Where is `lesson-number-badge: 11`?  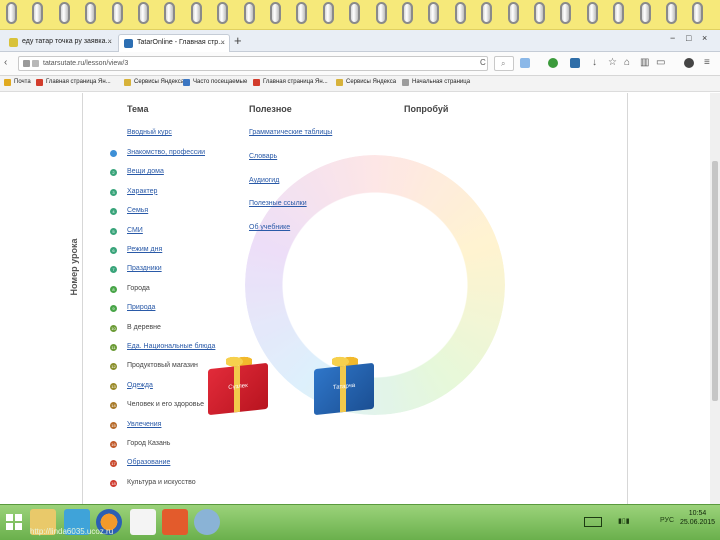
lesson-number-badge: 11 is located at coordinates (113, 347).